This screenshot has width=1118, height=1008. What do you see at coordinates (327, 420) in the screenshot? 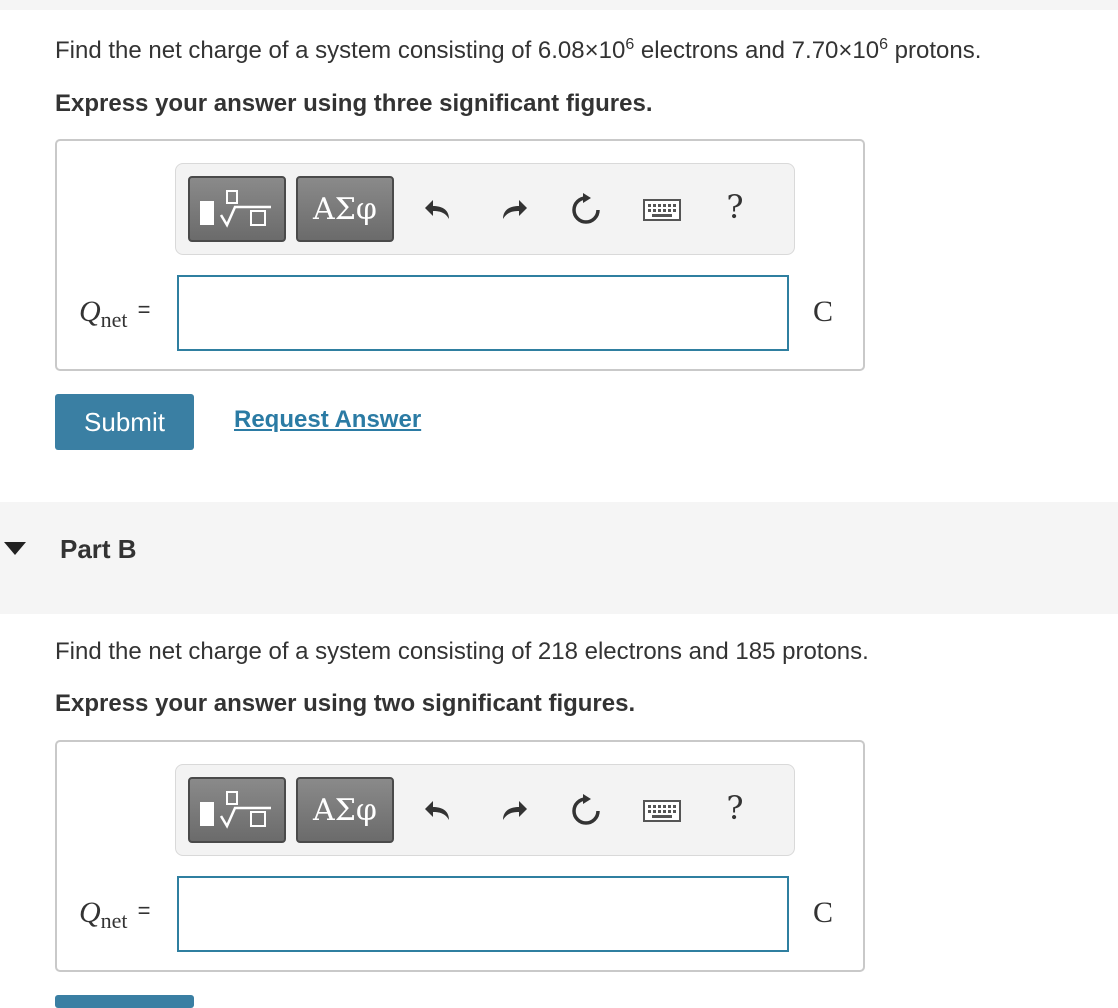
I see `request-answer-link: Request Answer` at bounding box center [327, 420].